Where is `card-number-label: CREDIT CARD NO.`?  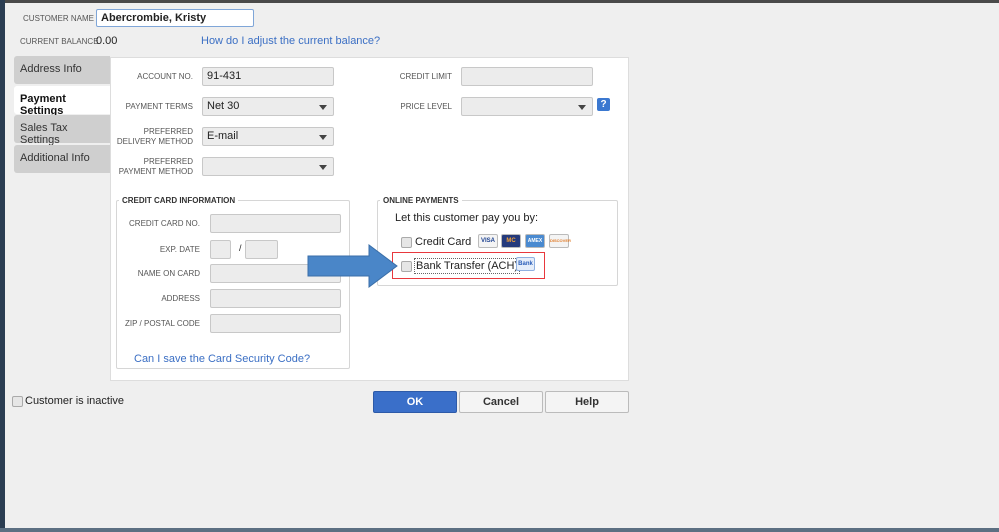
card-number-label: CREDIT CARD NO. is located at coordinates (164, 223).